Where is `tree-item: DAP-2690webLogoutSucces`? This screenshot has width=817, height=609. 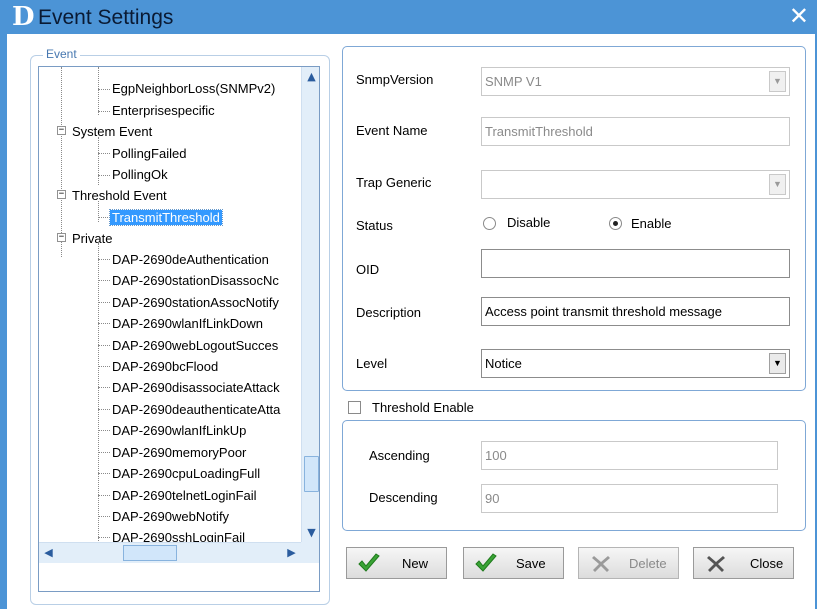 tree-item: DAP-2690webLogoutSucces is located at coordinates (195, 345).